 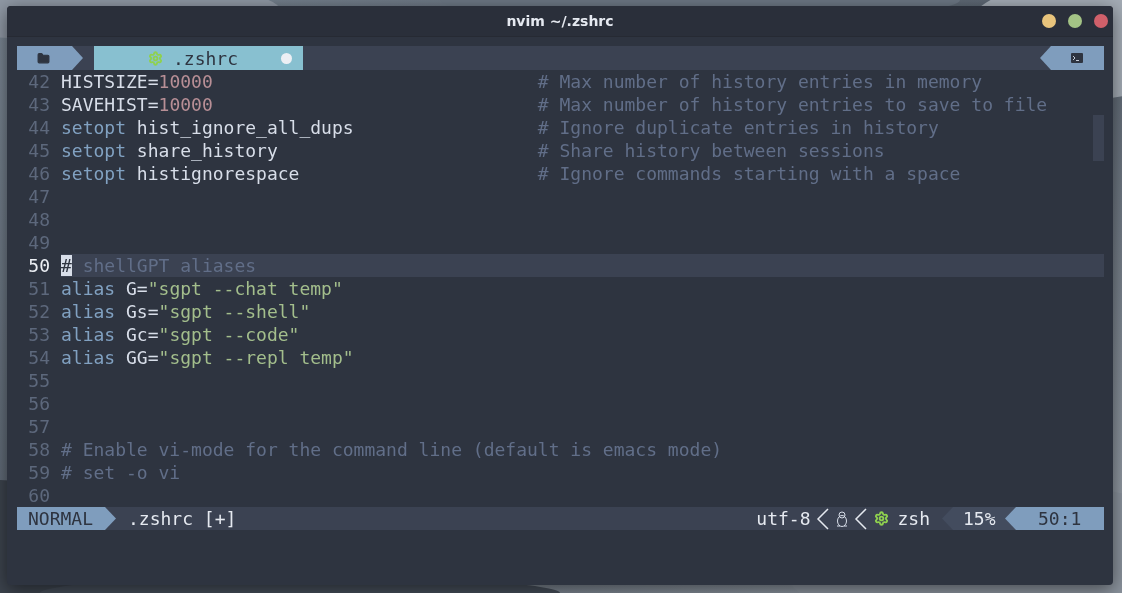 What do you see at coordinates (245, 288) in the screenshot?
I see `code-token: "sgpt --chat temp"` at bounding box center [245, 288].